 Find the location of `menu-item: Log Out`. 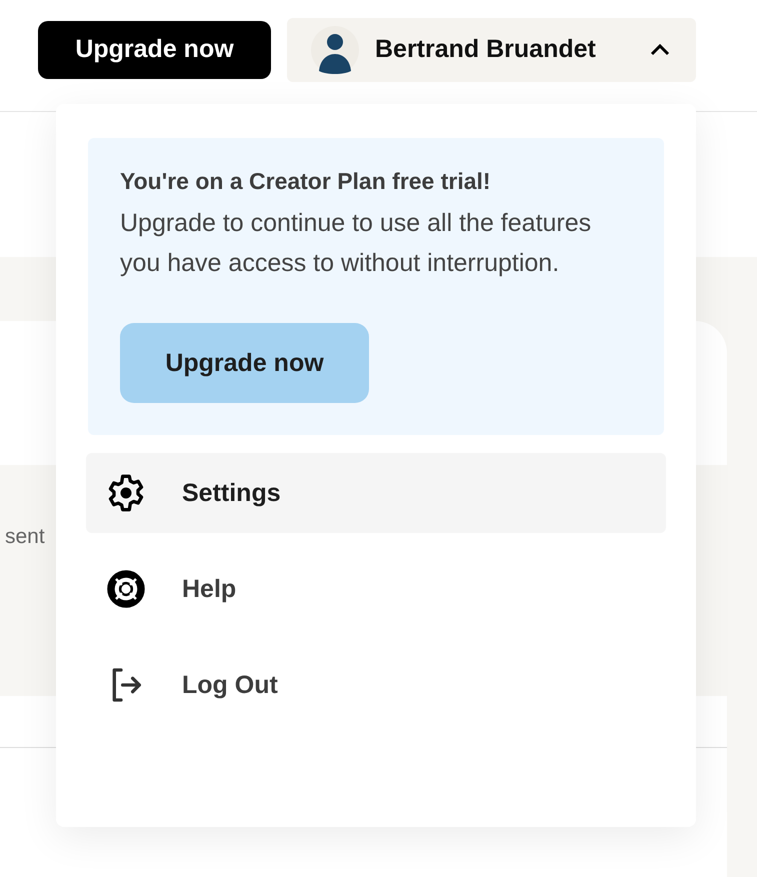

menu-item: Log Out is located at coordinates (376, 685).